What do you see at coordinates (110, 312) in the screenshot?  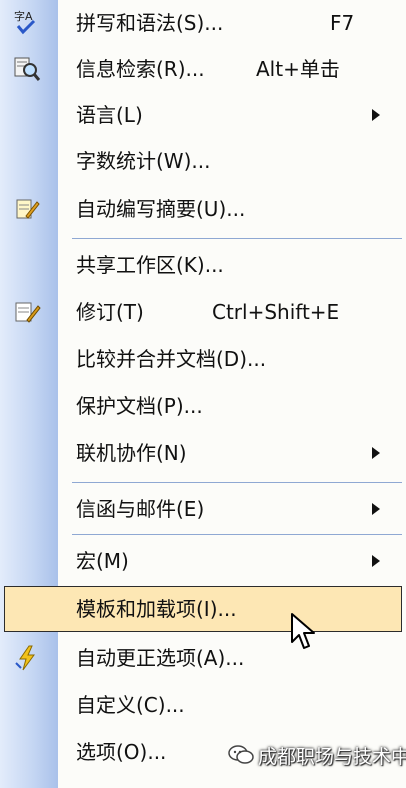 I see `menu-item-label: 修订(T)` at bounding box center [110, 312].